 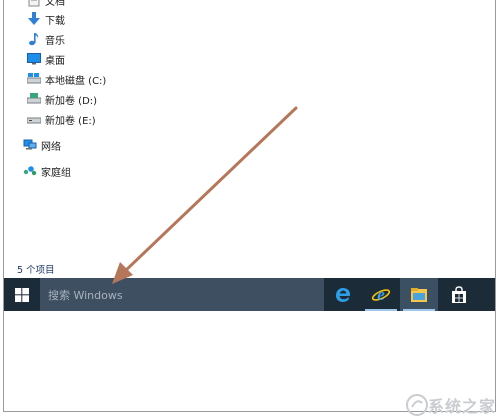 What do you see at coordinates (461, 406) in the screenshot?
I see `watermark-text: 系统之家` at bounding box center [461, 406].